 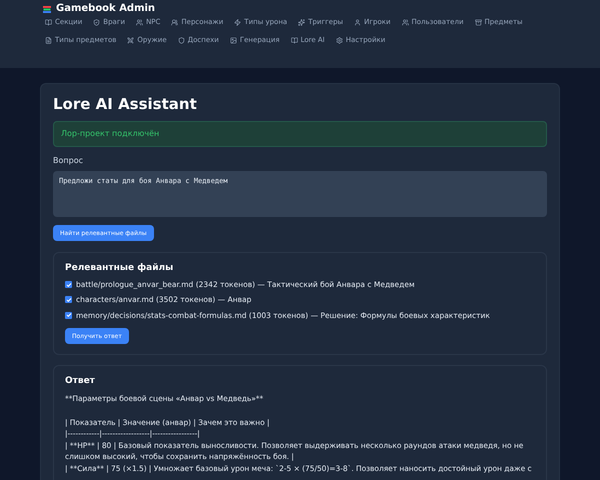 What do you see at coordinates (181, 40) in the screenshot?
I see `shield-icon` at bounding box center [181, 40].